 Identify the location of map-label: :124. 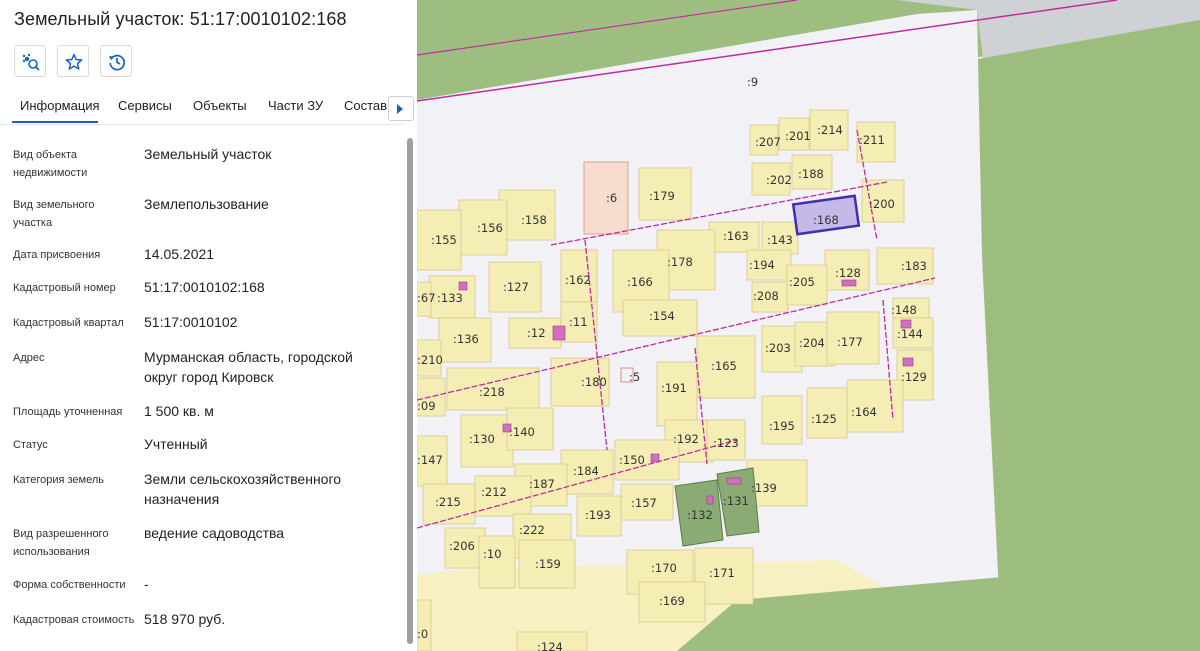
(550, 645).